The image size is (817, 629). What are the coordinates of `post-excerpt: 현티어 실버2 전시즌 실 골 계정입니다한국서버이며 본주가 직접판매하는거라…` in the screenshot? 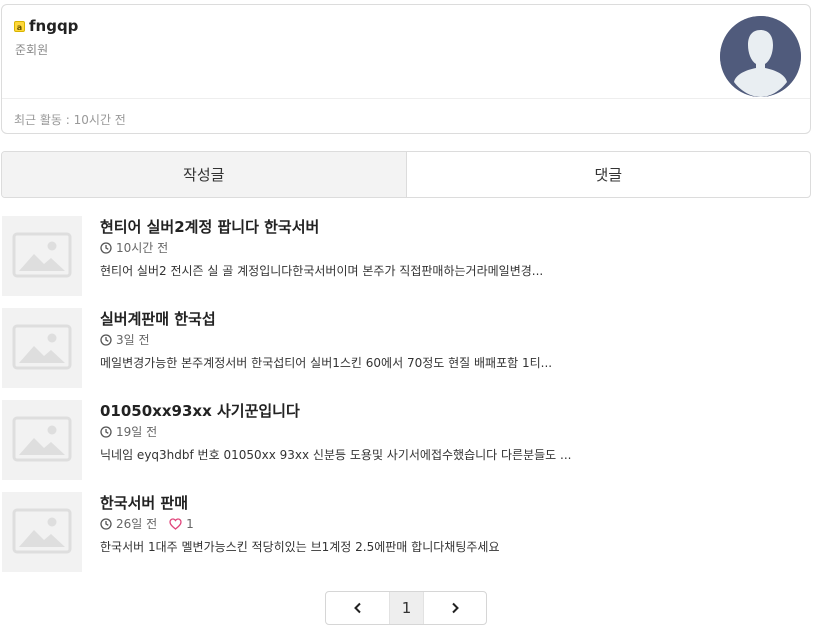 It's located at (321, 270).